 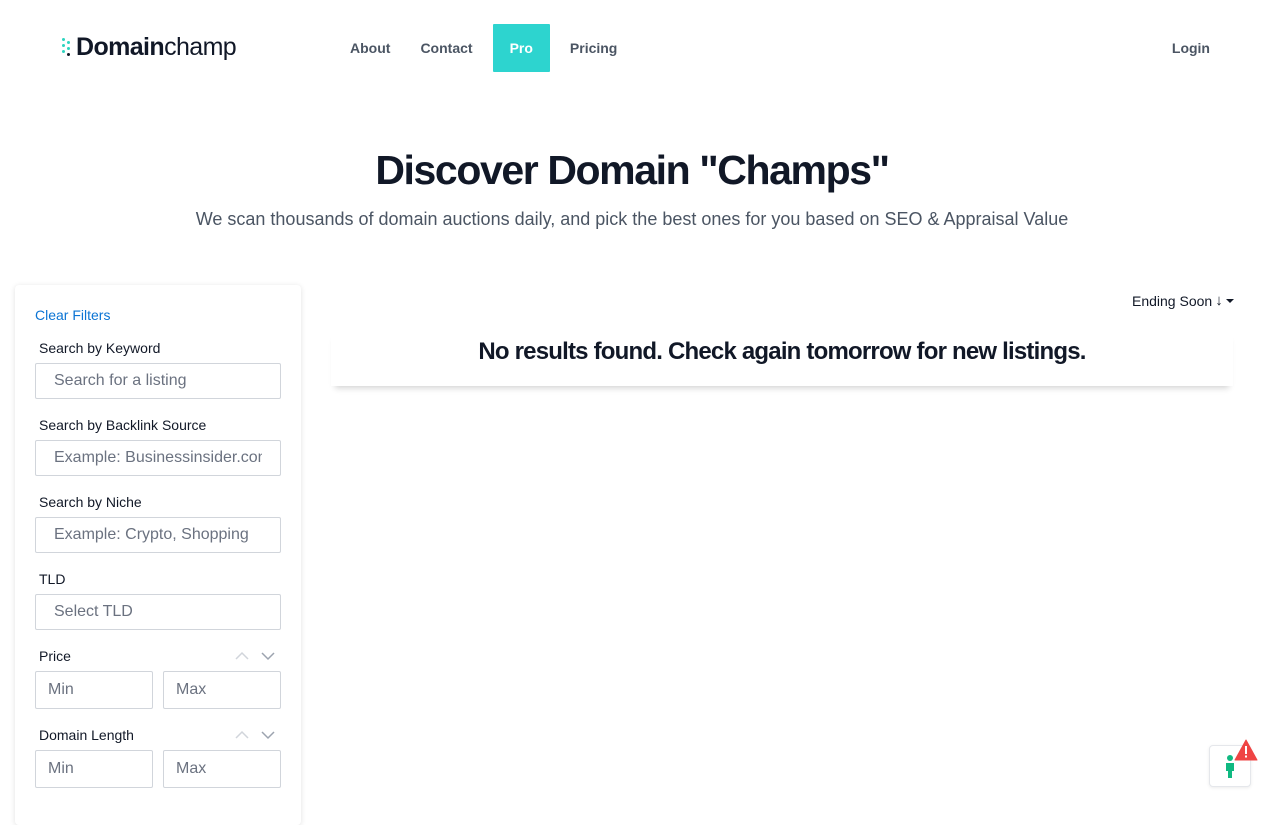 I want to click on length-sort-up-icon, so click(x=242, y=735).